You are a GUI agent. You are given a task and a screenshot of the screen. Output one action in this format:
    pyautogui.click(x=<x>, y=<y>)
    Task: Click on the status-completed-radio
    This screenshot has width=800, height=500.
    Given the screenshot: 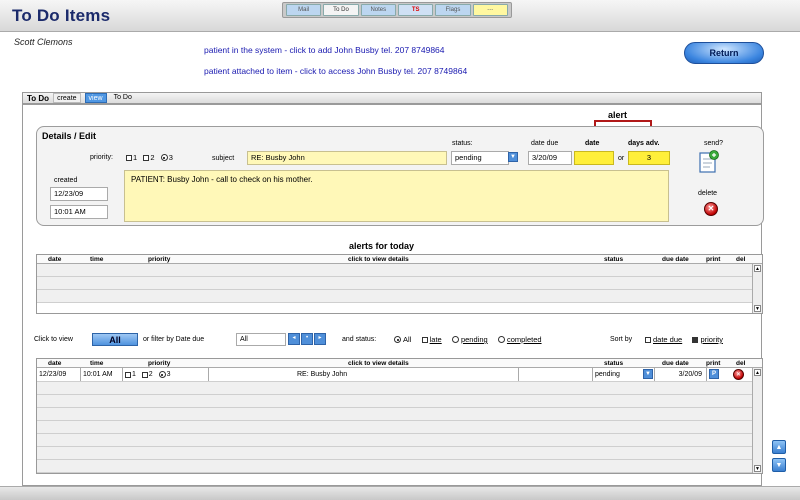 What is the action you would take?
    pyautogui.click(x=501, y=339)
    